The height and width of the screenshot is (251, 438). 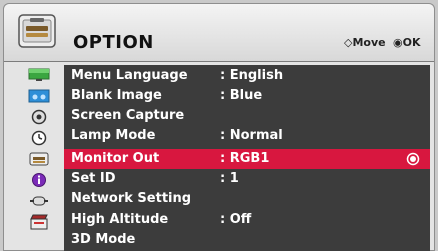 I want to click on category-sidebar, so click(x=38, y=158).